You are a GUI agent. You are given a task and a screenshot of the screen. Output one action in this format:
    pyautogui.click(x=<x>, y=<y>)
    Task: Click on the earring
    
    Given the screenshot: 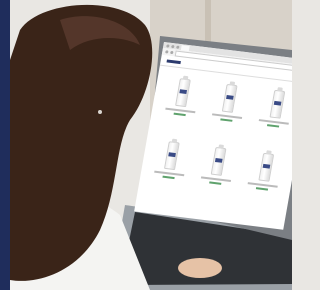 What is the action you would take?
    pyautogui.click(x=100, y=112)
    